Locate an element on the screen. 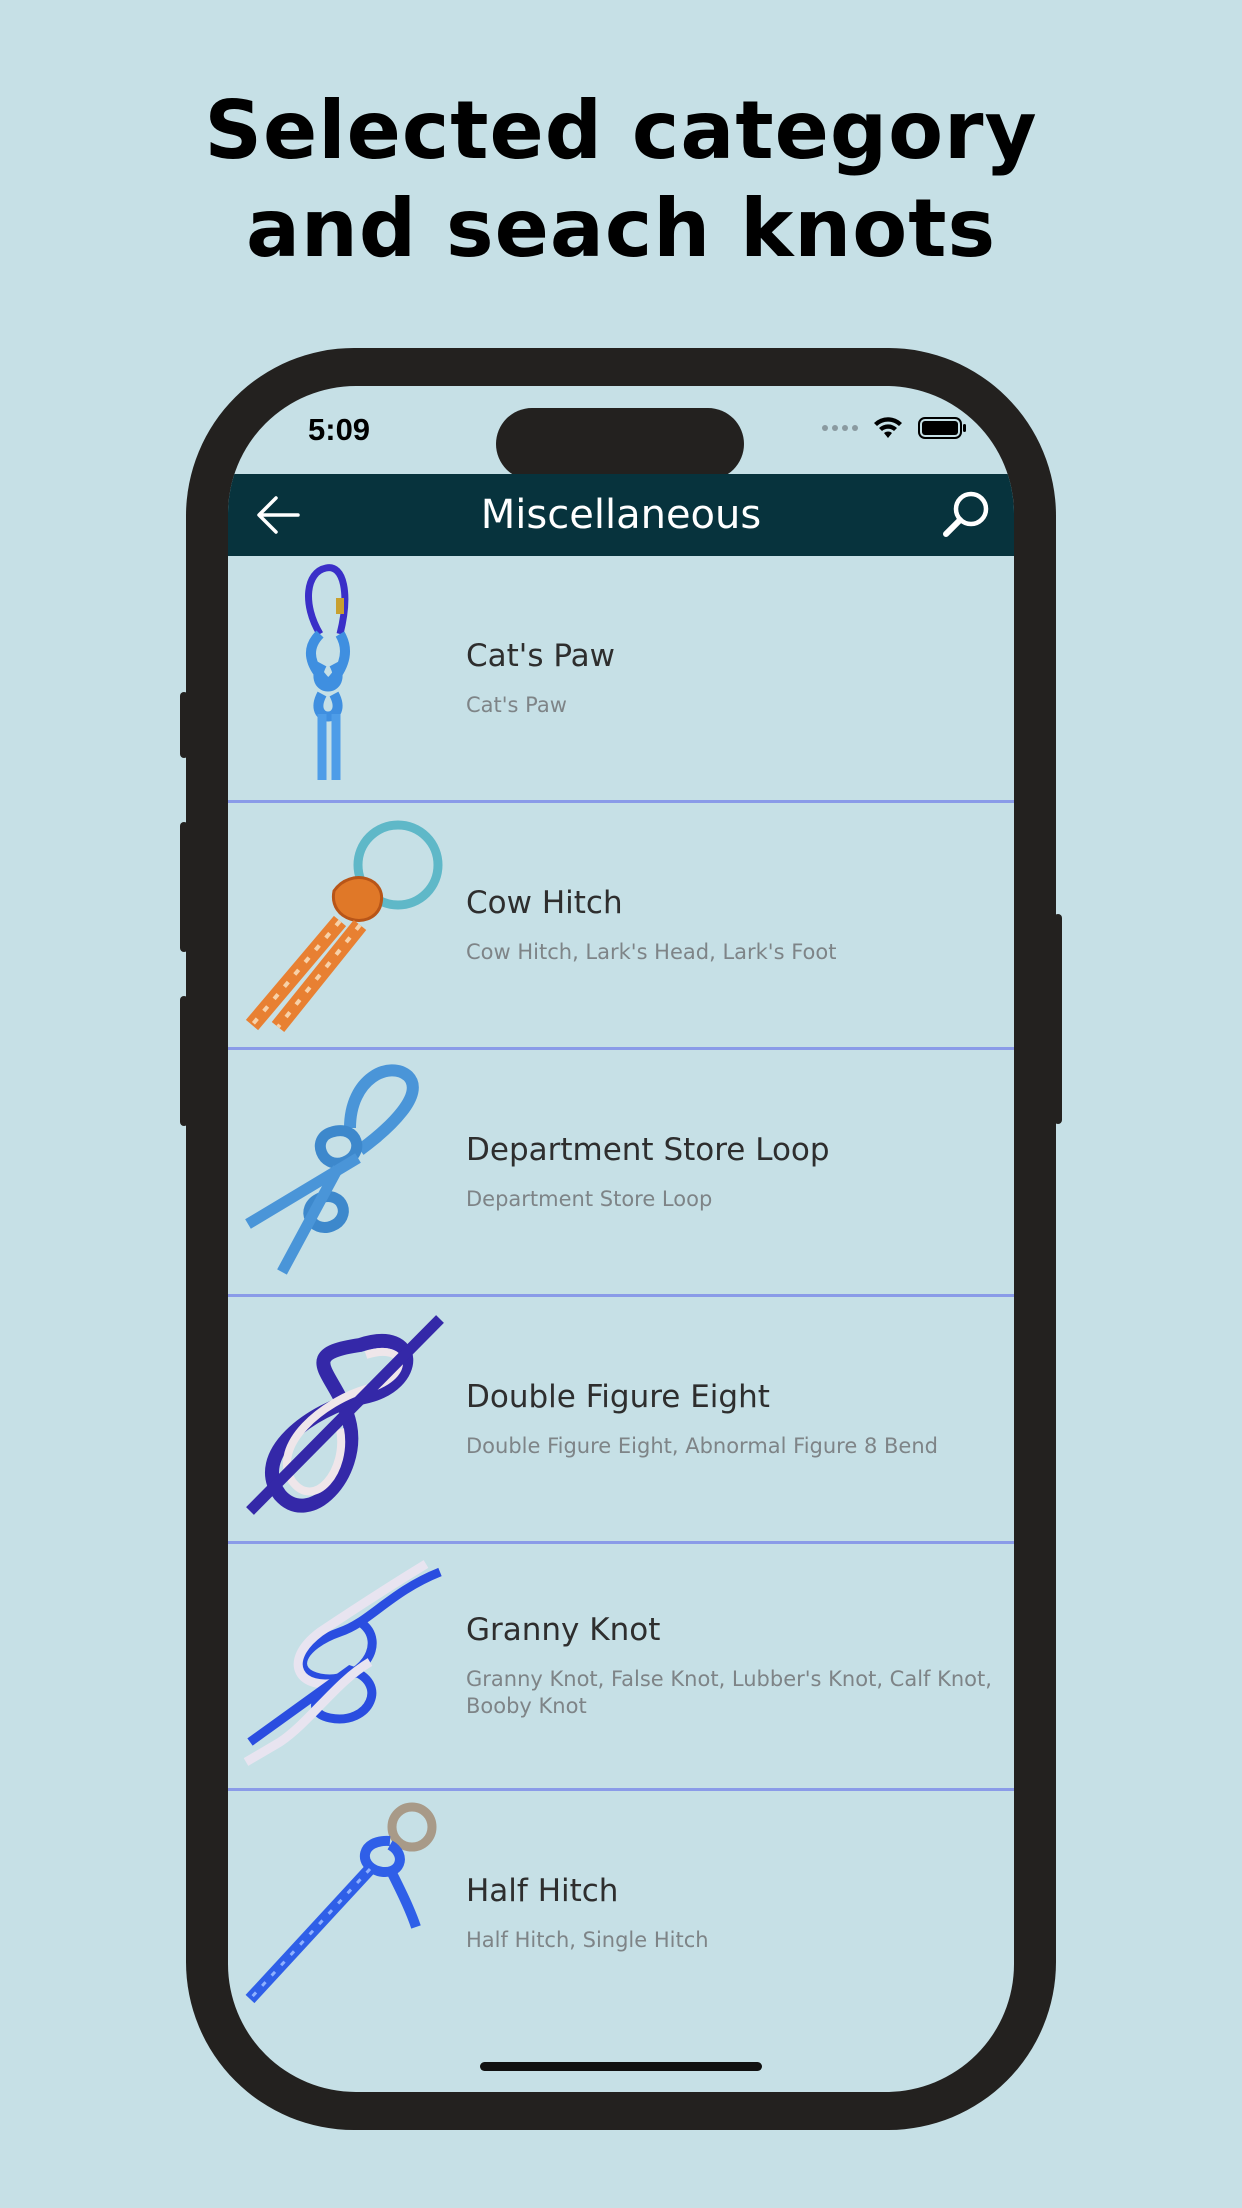  volume-up-button is located at coordinates (184, 887).